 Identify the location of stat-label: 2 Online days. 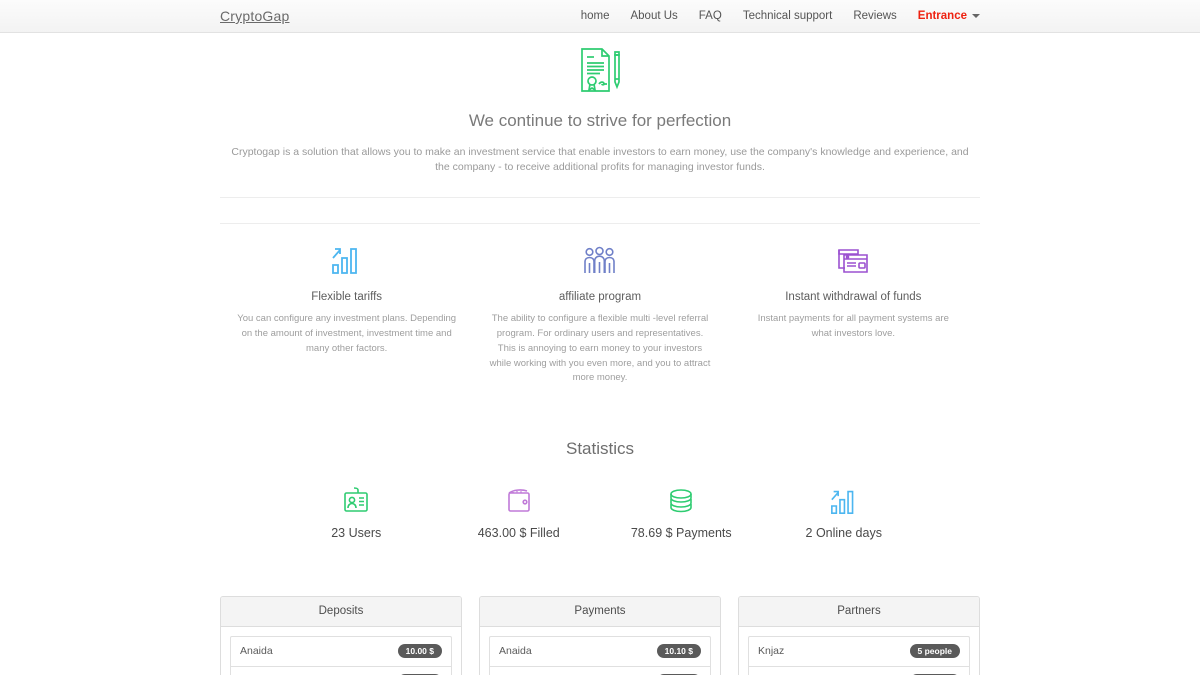
(843, 533).